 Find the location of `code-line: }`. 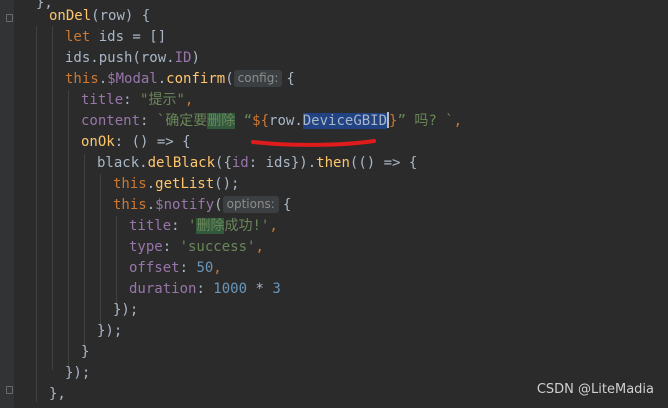

code-line: } is located at coordinates (85, 352).